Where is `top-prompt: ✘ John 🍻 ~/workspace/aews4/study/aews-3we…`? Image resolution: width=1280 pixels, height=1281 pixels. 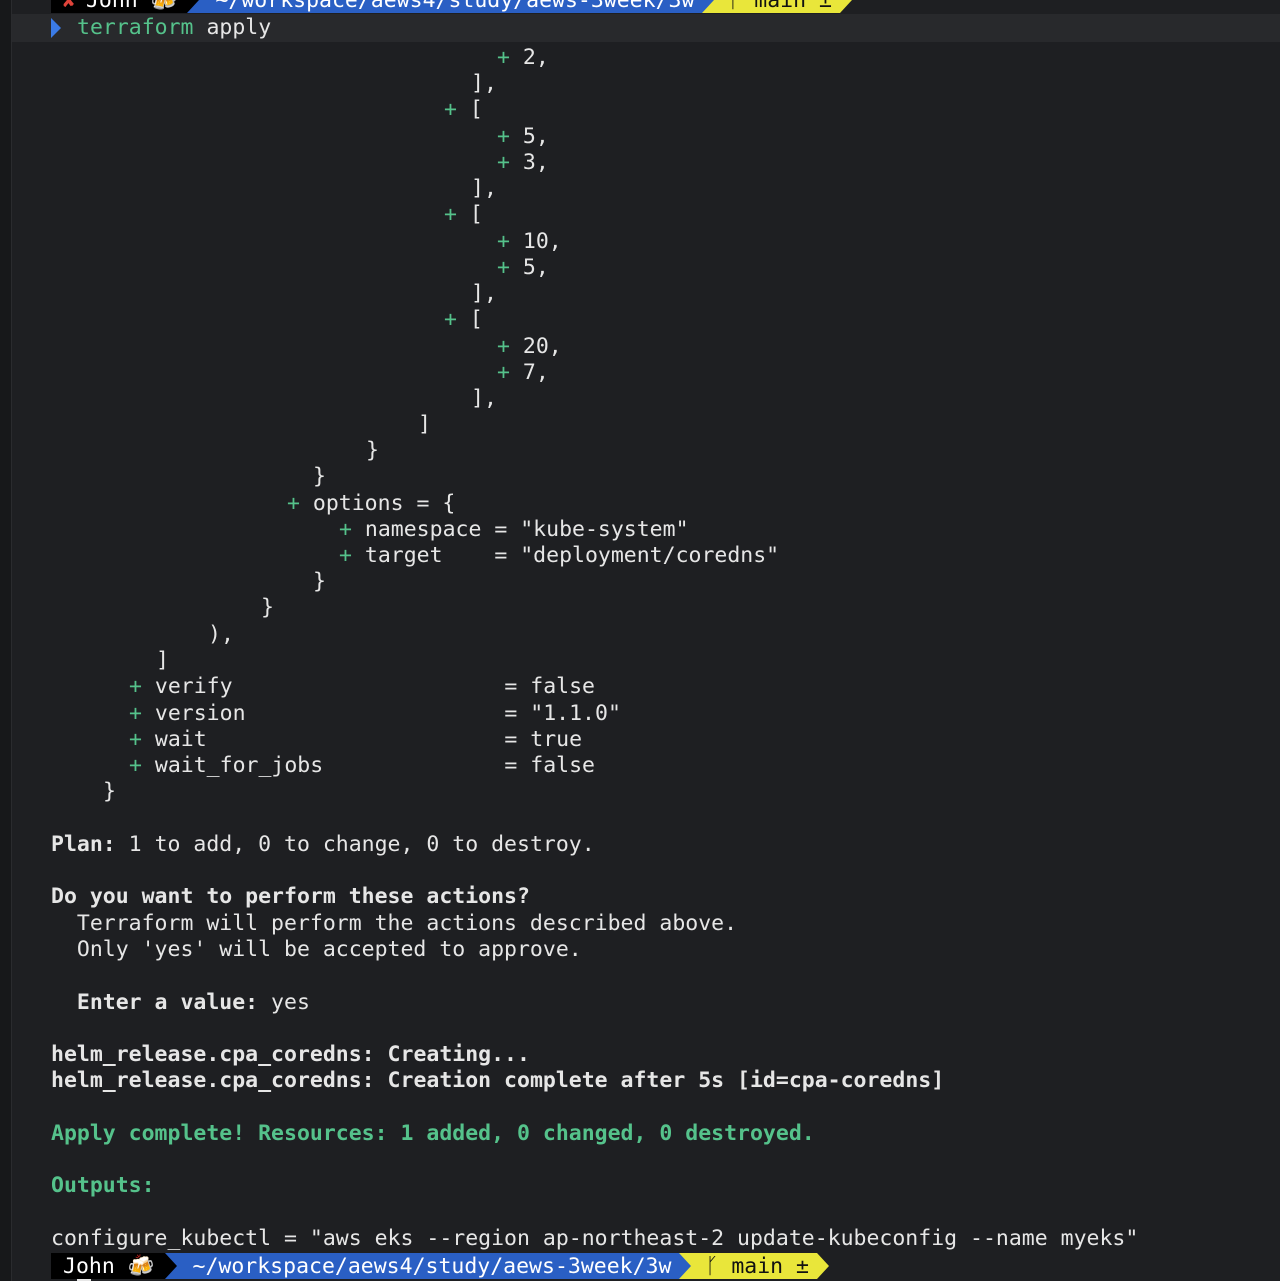
top-prompt: ✘ John 🍻 ~/workspace/aews4/study/aews-3we… is located at coordinates (451, 6).